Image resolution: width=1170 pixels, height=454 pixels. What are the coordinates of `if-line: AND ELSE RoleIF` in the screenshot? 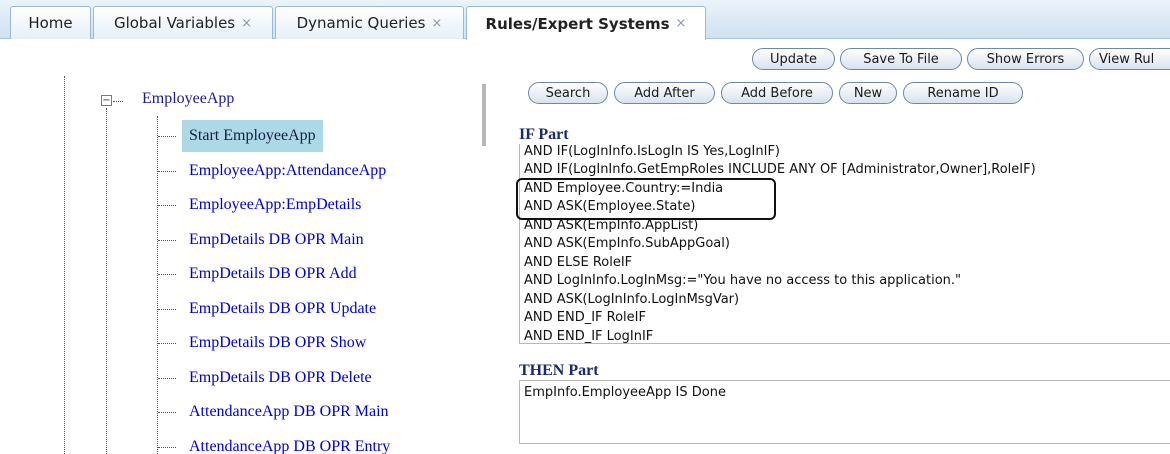 It's located at (578, 262).